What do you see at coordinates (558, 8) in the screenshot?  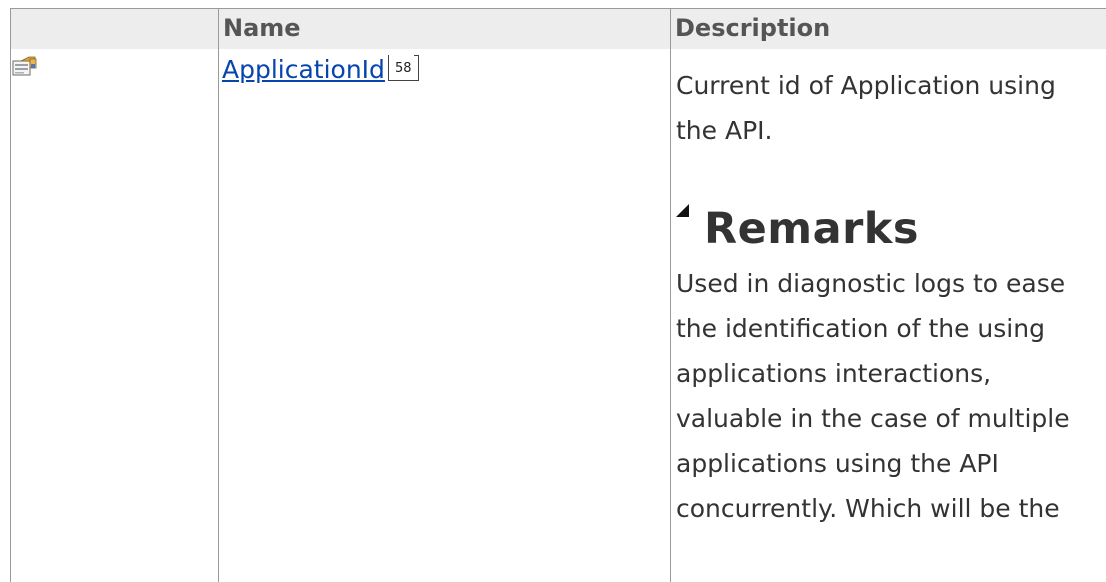 I see `table-top-border` at bounding box center [558, 8].